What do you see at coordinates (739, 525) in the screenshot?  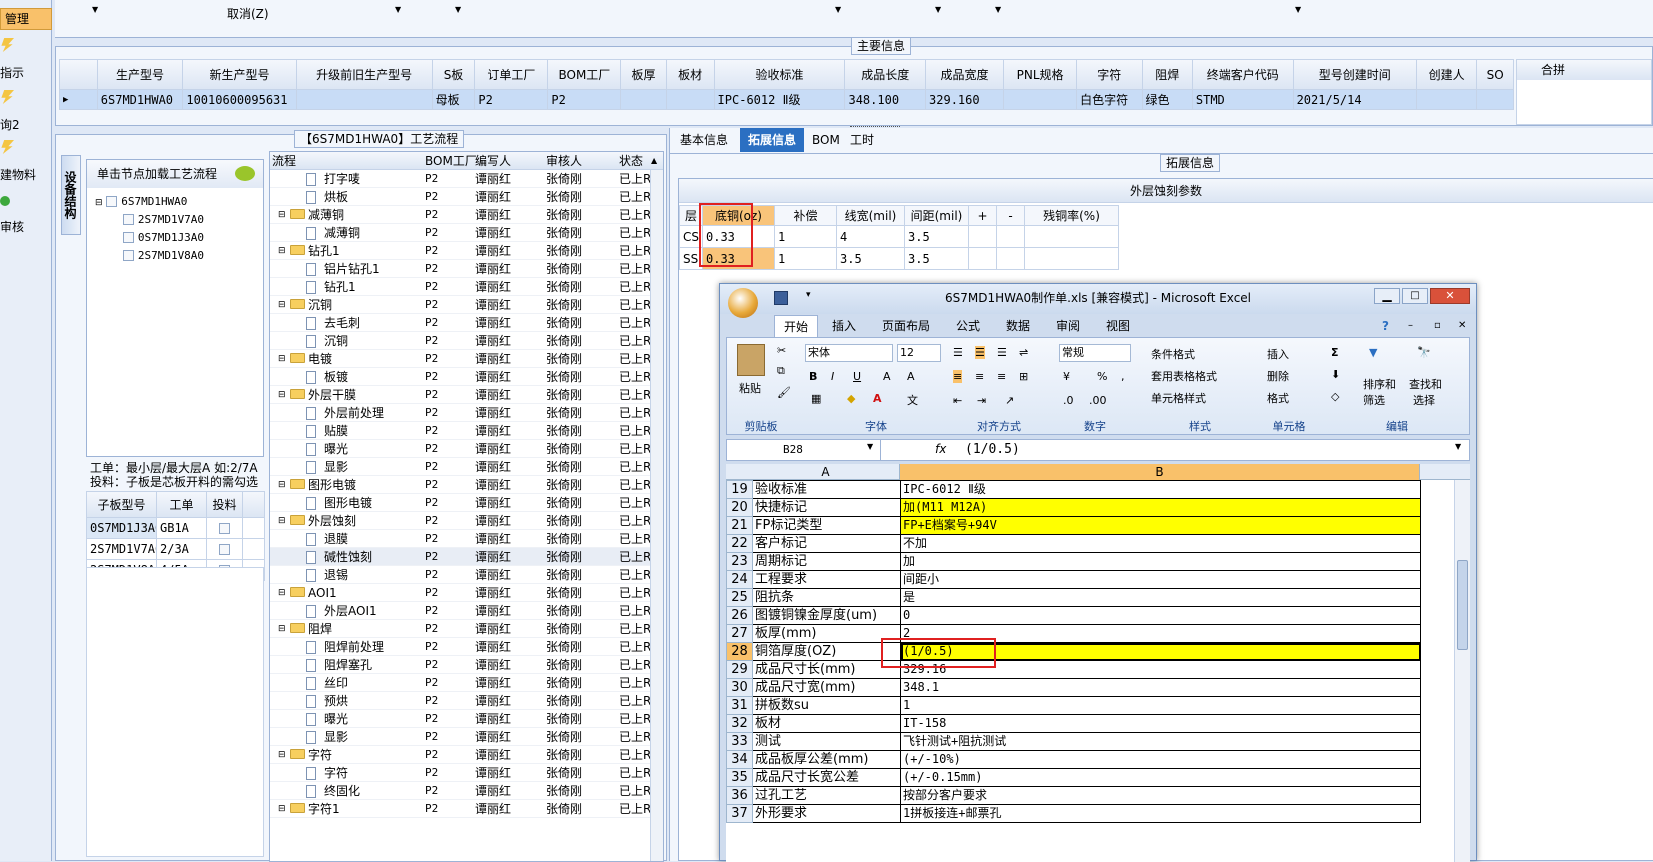 I see `row-number: 21` at bounding box center [739, 525].